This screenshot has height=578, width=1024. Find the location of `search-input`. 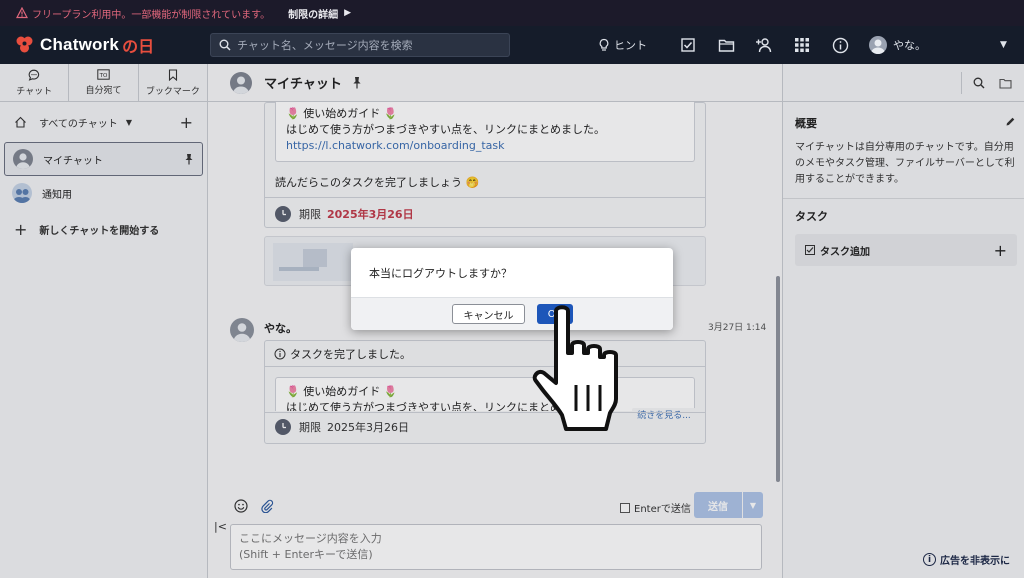

search-input is located at coordinates (367, 45).